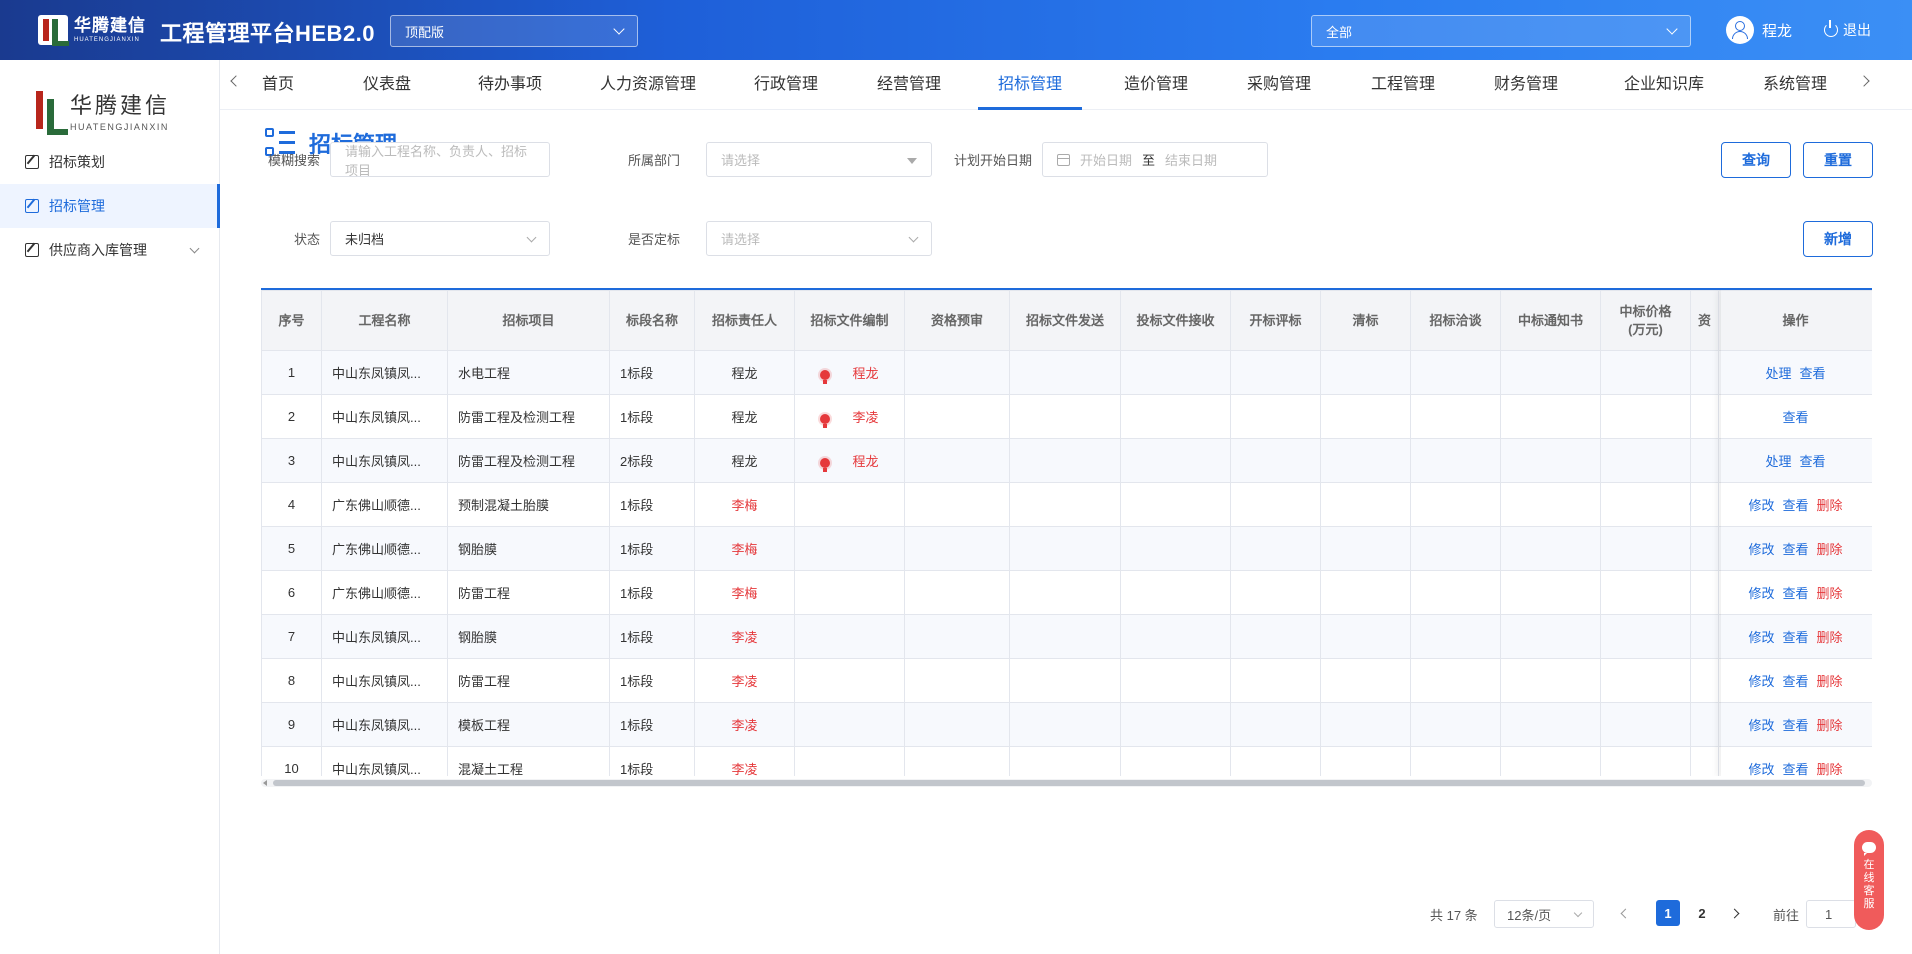 The height and width of the screenshot is (954, 1912). I want to click on horizontal-scrollbar, so click(1066, 783).